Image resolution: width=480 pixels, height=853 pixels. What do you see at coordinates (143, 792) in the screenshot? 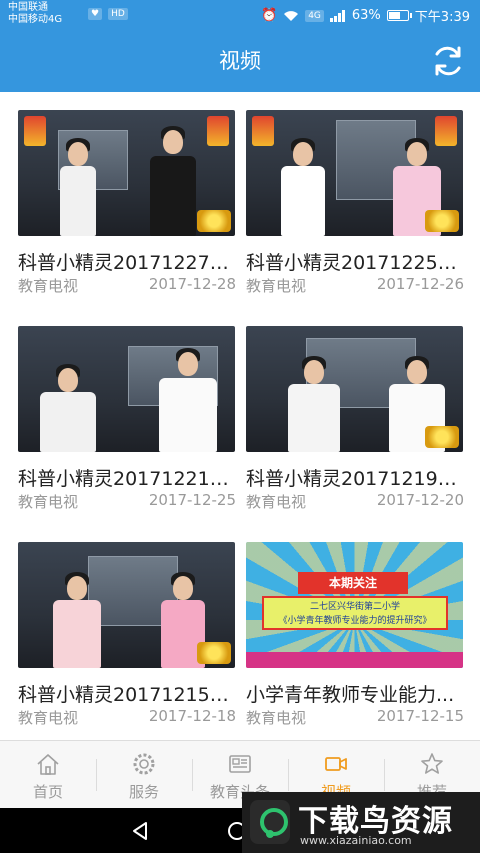
I see `nav-label: 服务` at bounding box center [143, 792].